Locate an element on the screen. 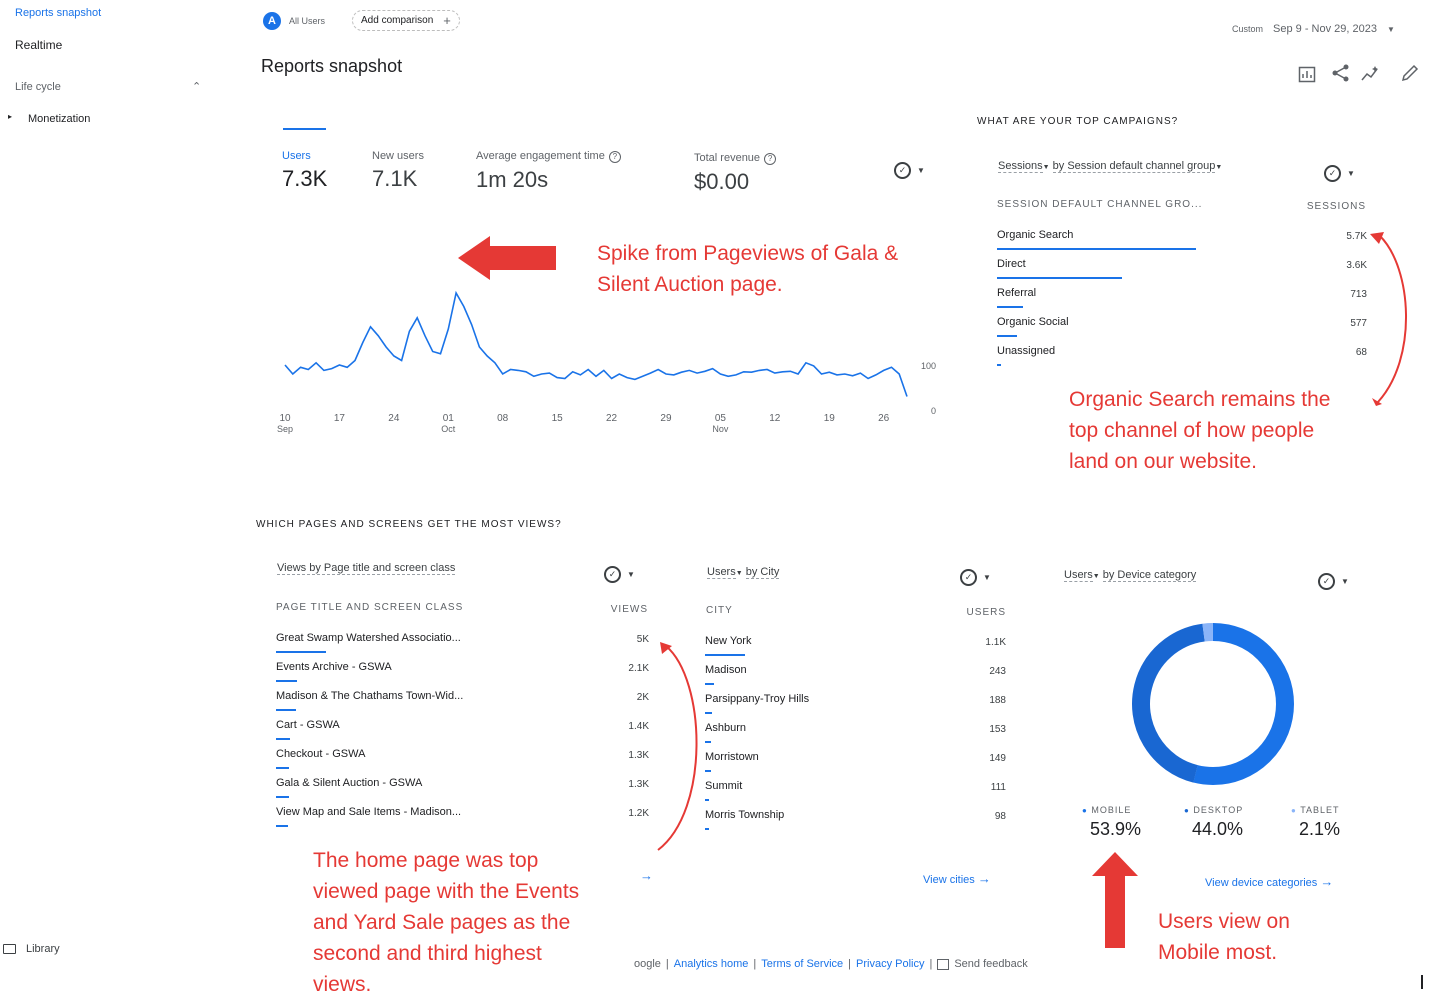 The image size is (1429, 1000). share-icon is located at coordinates (1341, 73).